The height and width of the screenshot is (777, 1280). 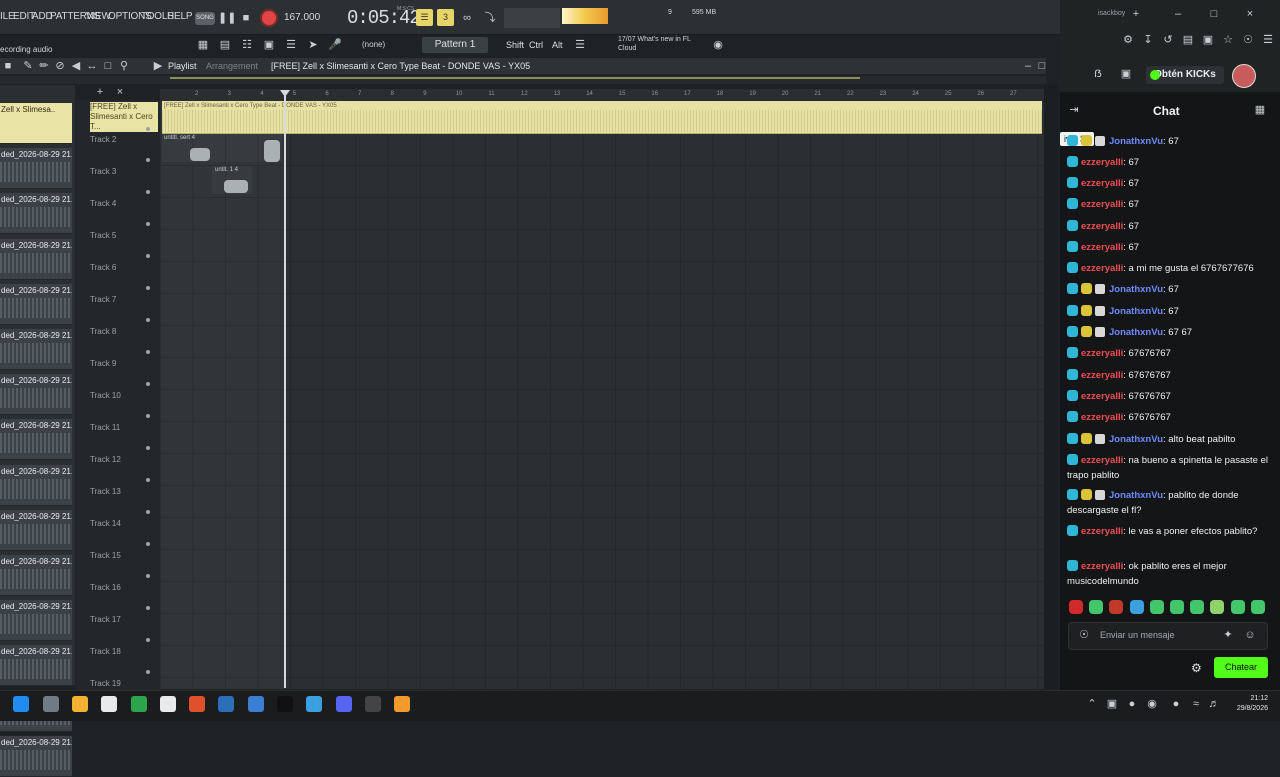 What do you see at coordinates (60, 66) in the screenshot?
I see `delete-tool-icon: ⊘` at bounding box center [60, 66].